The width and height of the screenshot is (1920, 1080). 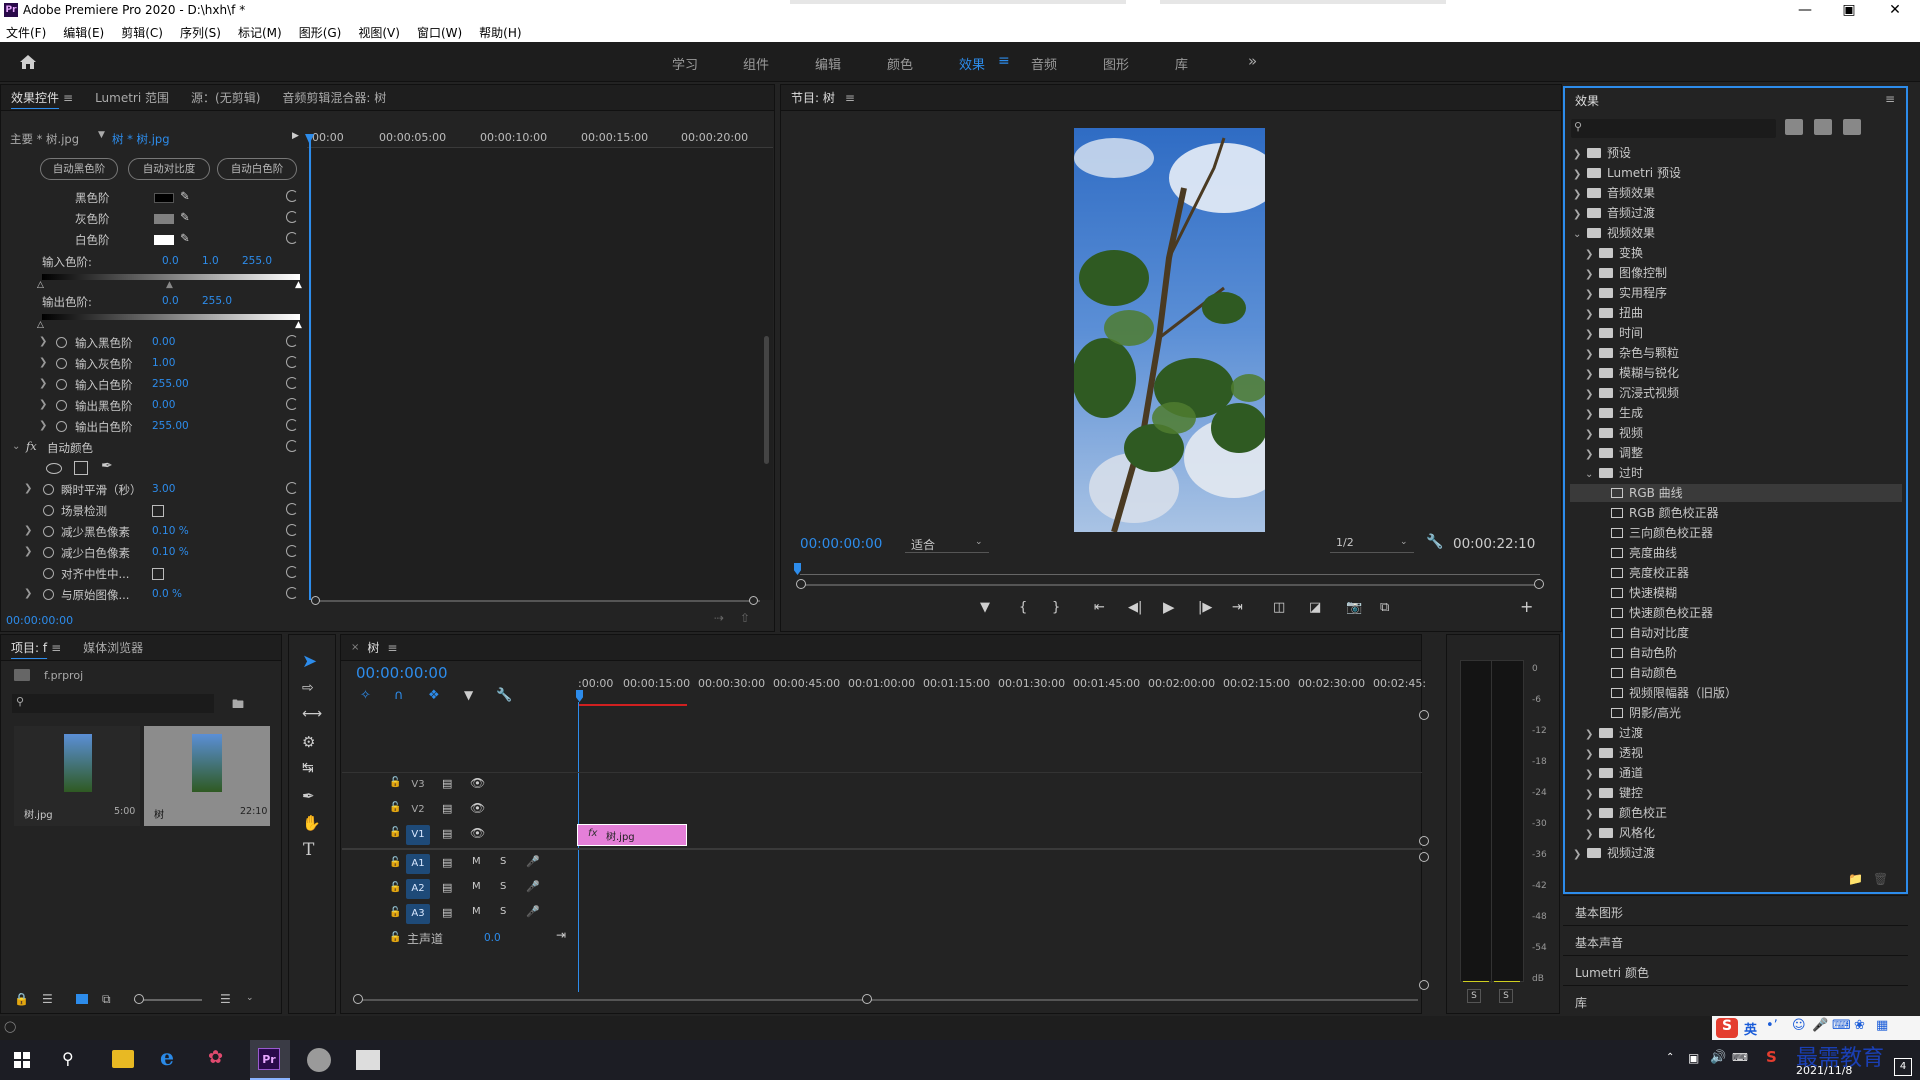 What do you see at coordinates (1643, 573) in the screenshot?
I see `effect-item: 亮度校正器` at bounding box center [1643, 573].